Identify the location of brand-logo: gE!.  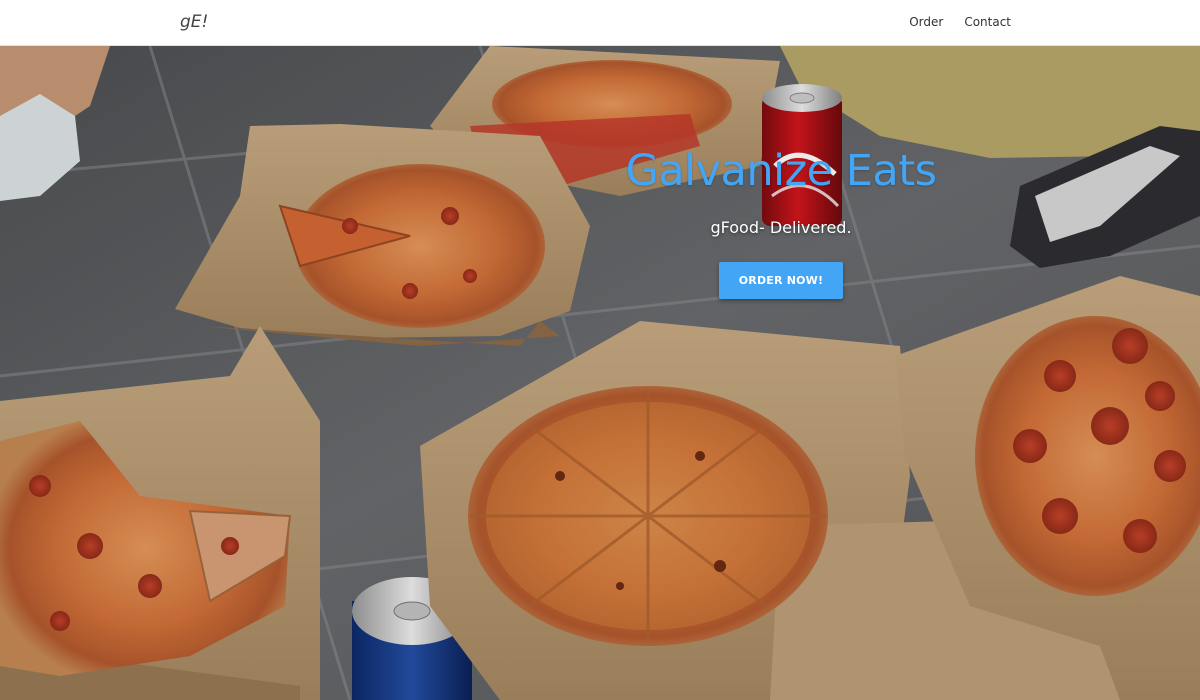
(194, 22).